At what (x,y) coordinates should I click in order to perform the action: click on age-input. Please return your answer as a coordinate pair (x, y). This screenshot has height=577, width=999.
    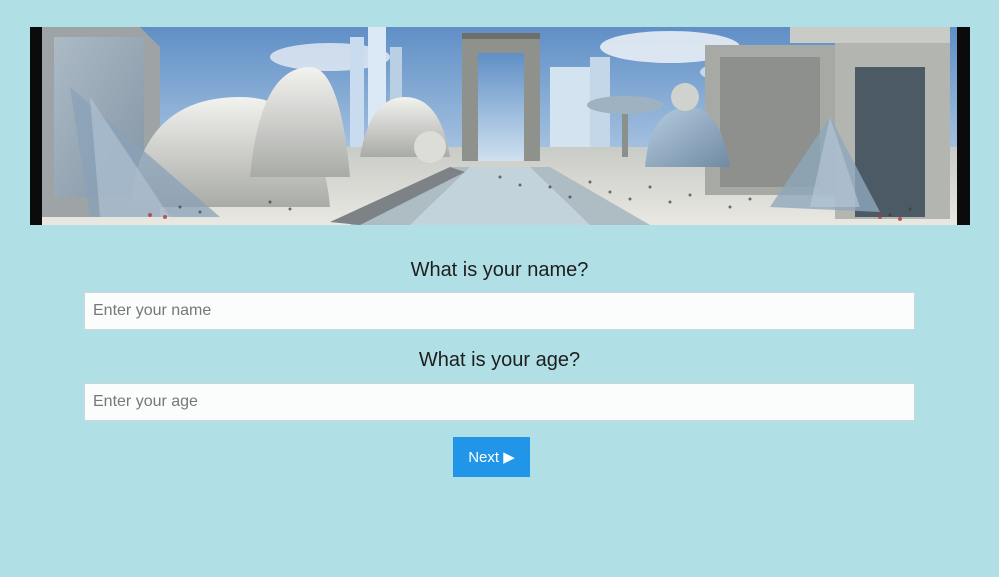
    Looking at the image, I should click on (499, 402).